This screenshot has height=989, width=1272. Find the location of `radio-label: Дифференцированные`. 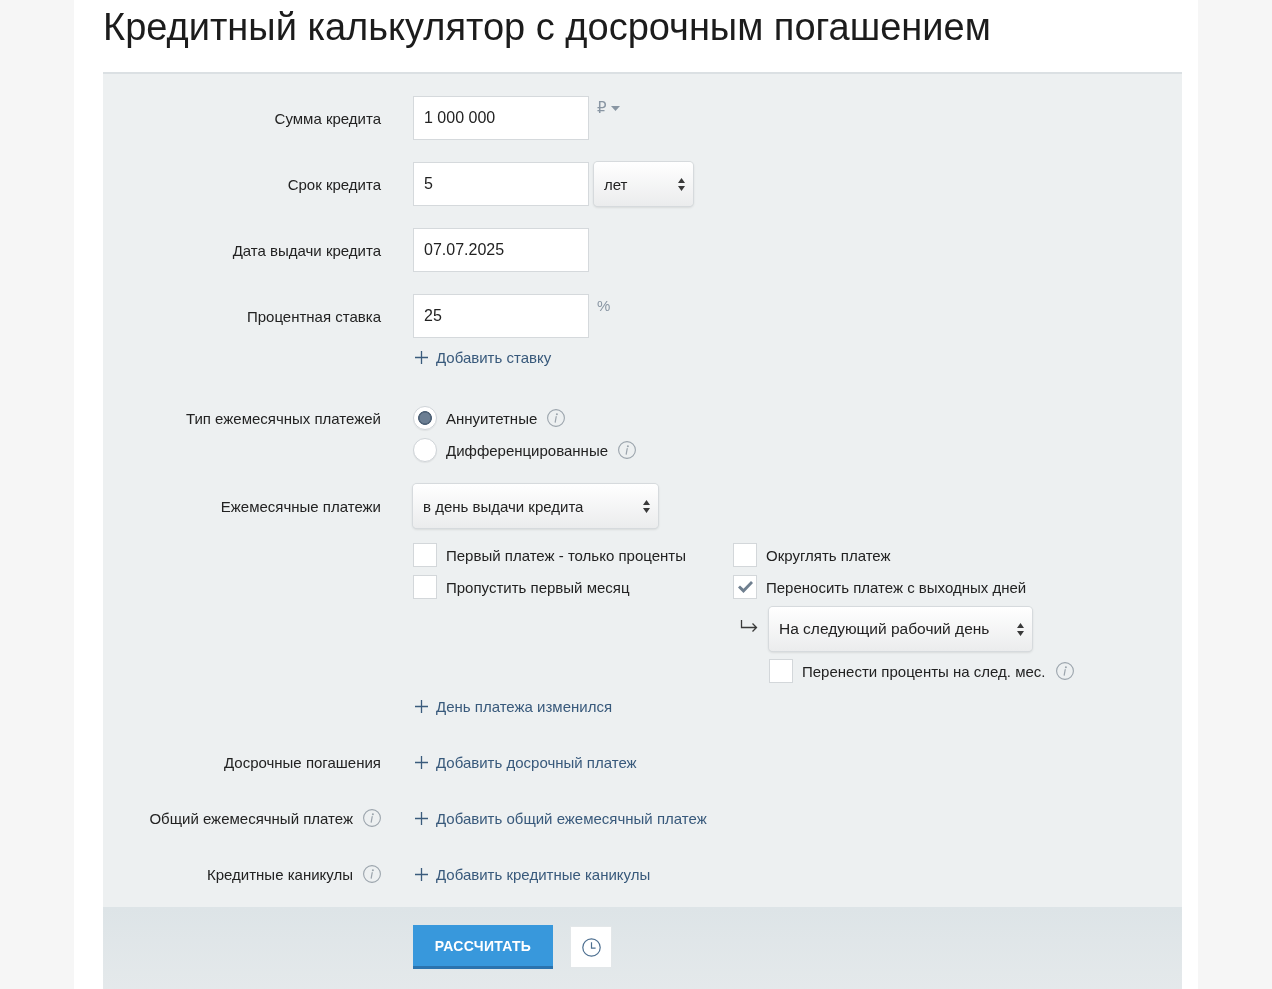

radio-label: Дифференцированные is located at coordinates (527, 450).